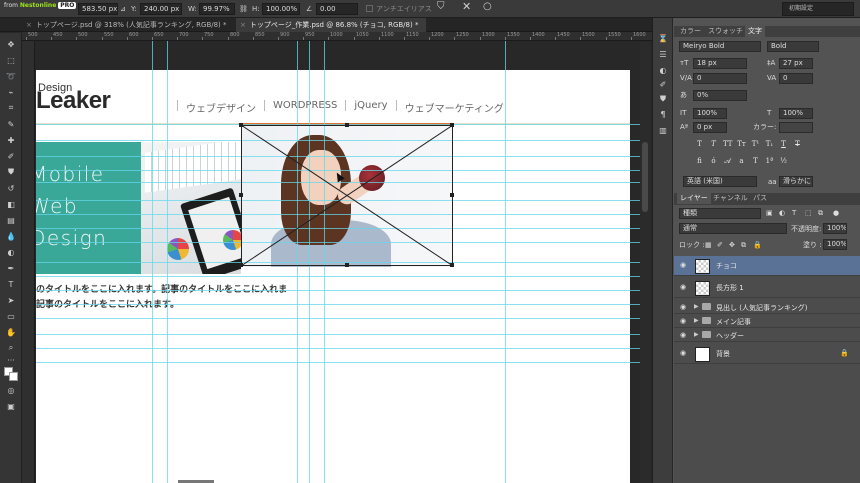 The image size is (860, 483). What do you see at coordinates (733, 228) in the screenshot?
I see `blend-mode-select: 通常` at bounding box center [733, 228].